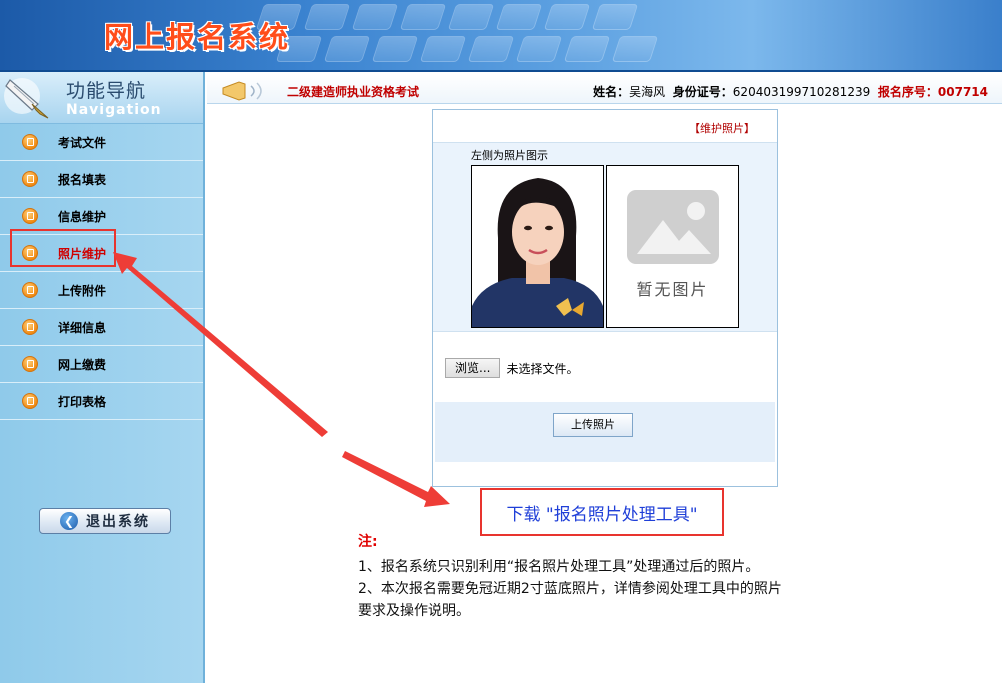 The height and width of the screenshot is (683, 1002). Describe the element at coordinates (593, 425) in the screenshot. I see `upload-photo-button: 上传照片` at that location.